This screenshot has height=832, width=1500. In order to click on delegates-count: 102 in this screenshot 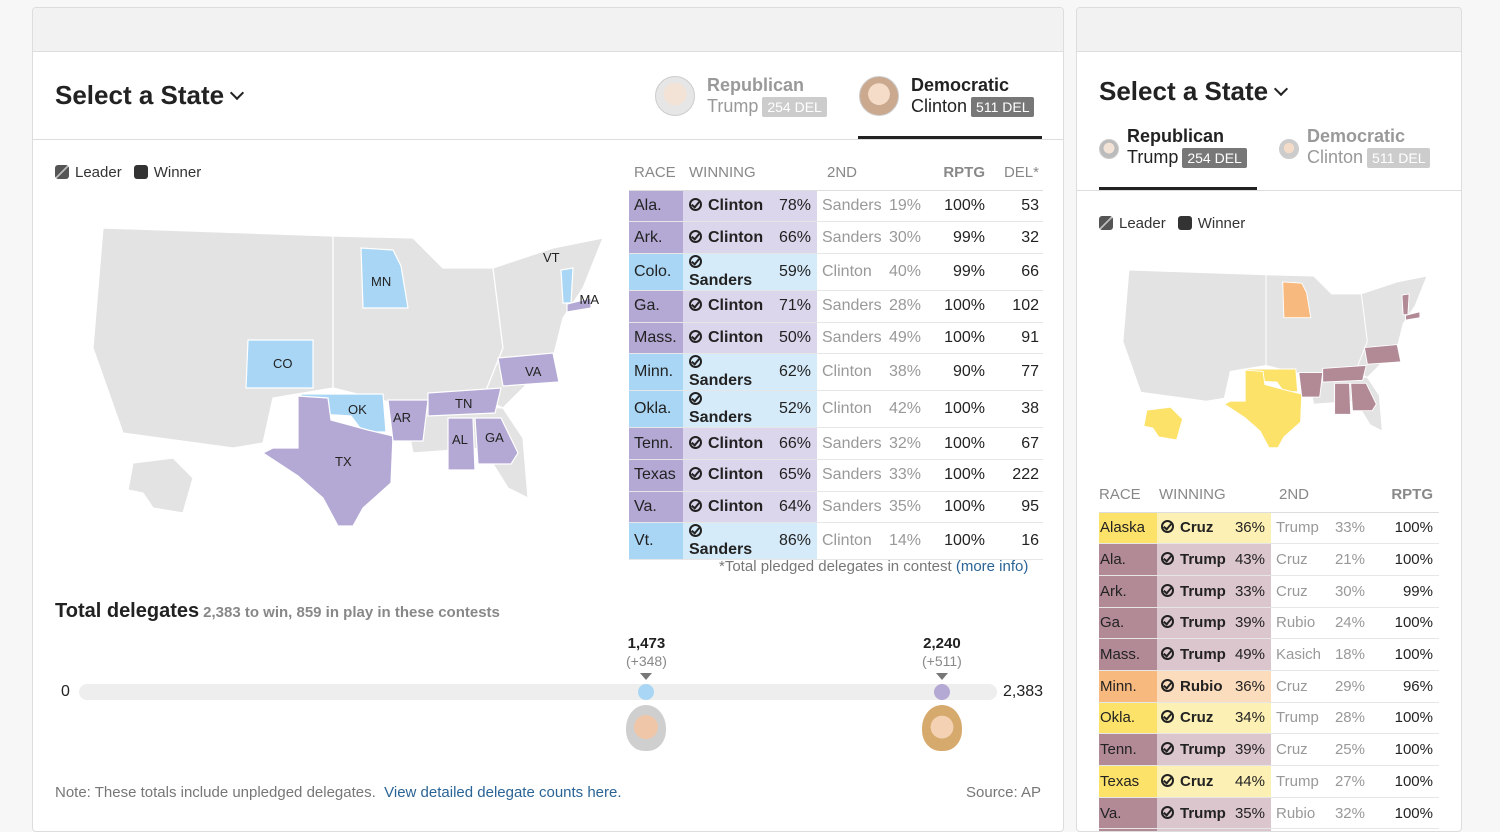, I will do `click(1019, 306)`.